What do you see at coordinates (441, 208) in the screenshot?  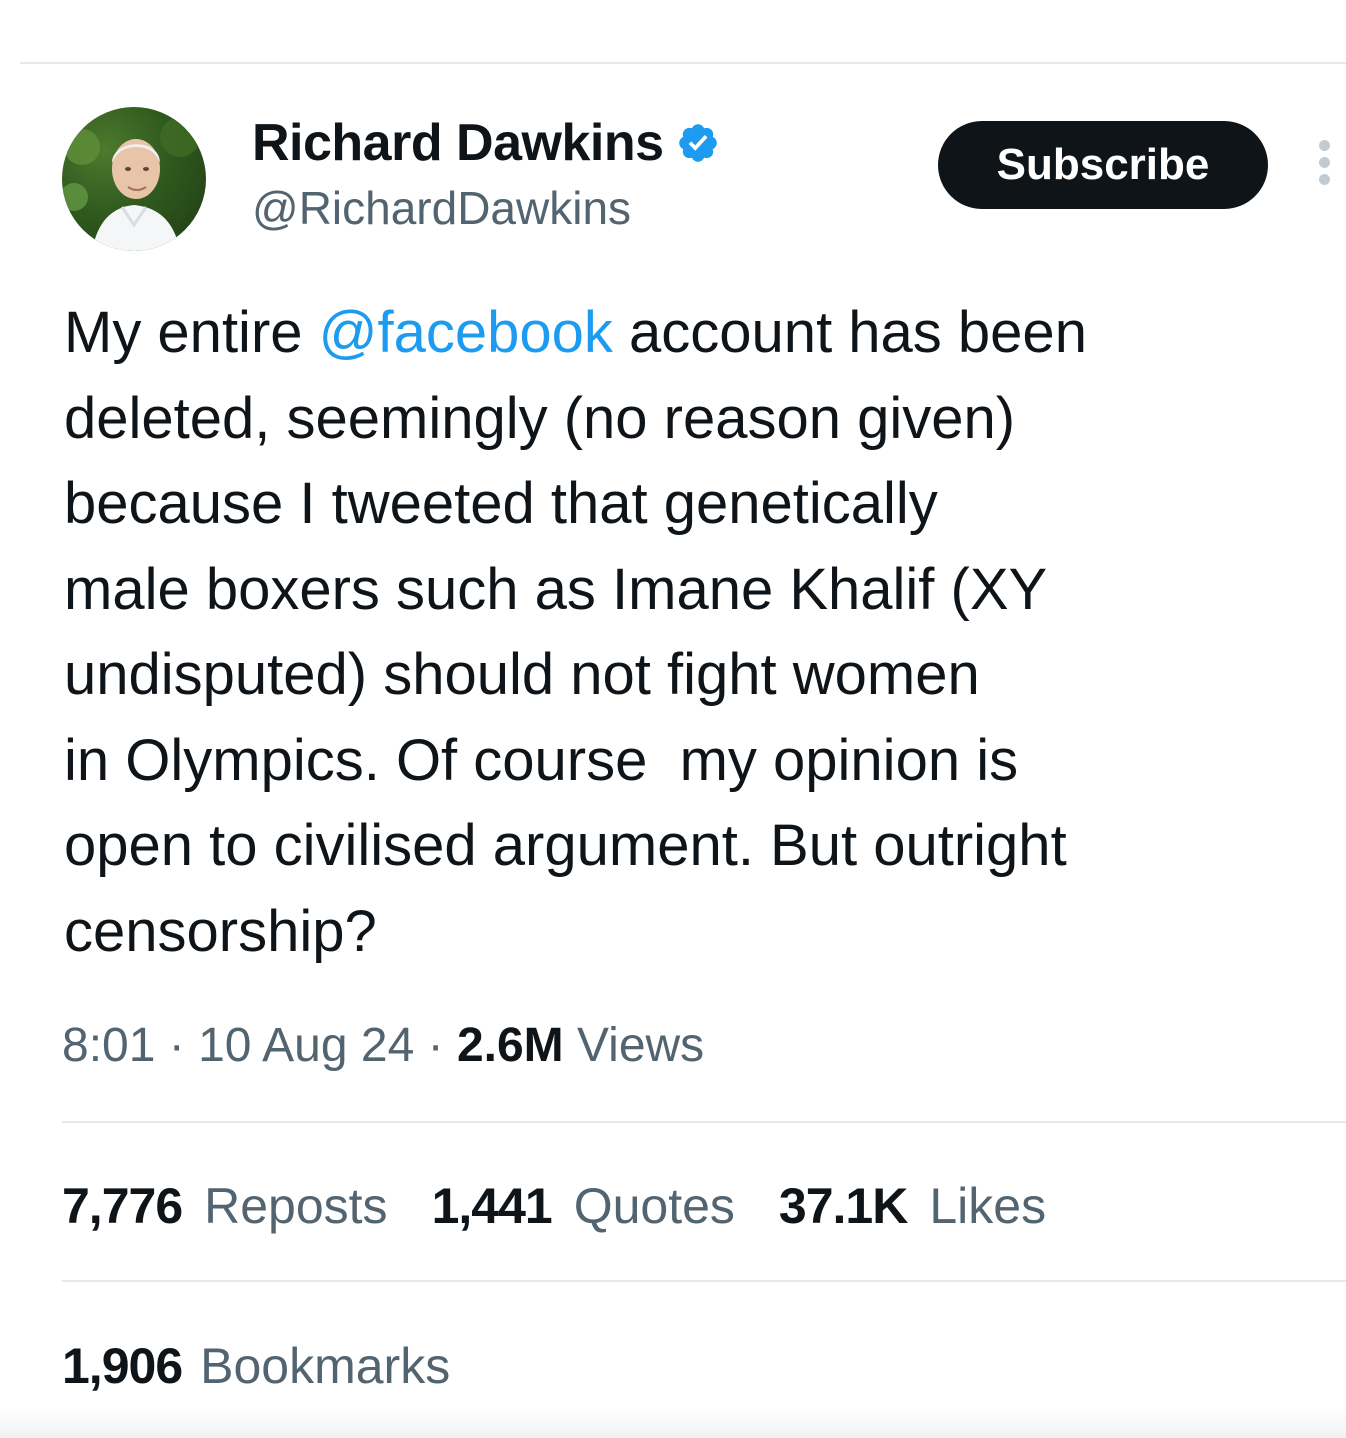 I see `user-handle: @RichardDawkins` at bounding box center [441, 208].